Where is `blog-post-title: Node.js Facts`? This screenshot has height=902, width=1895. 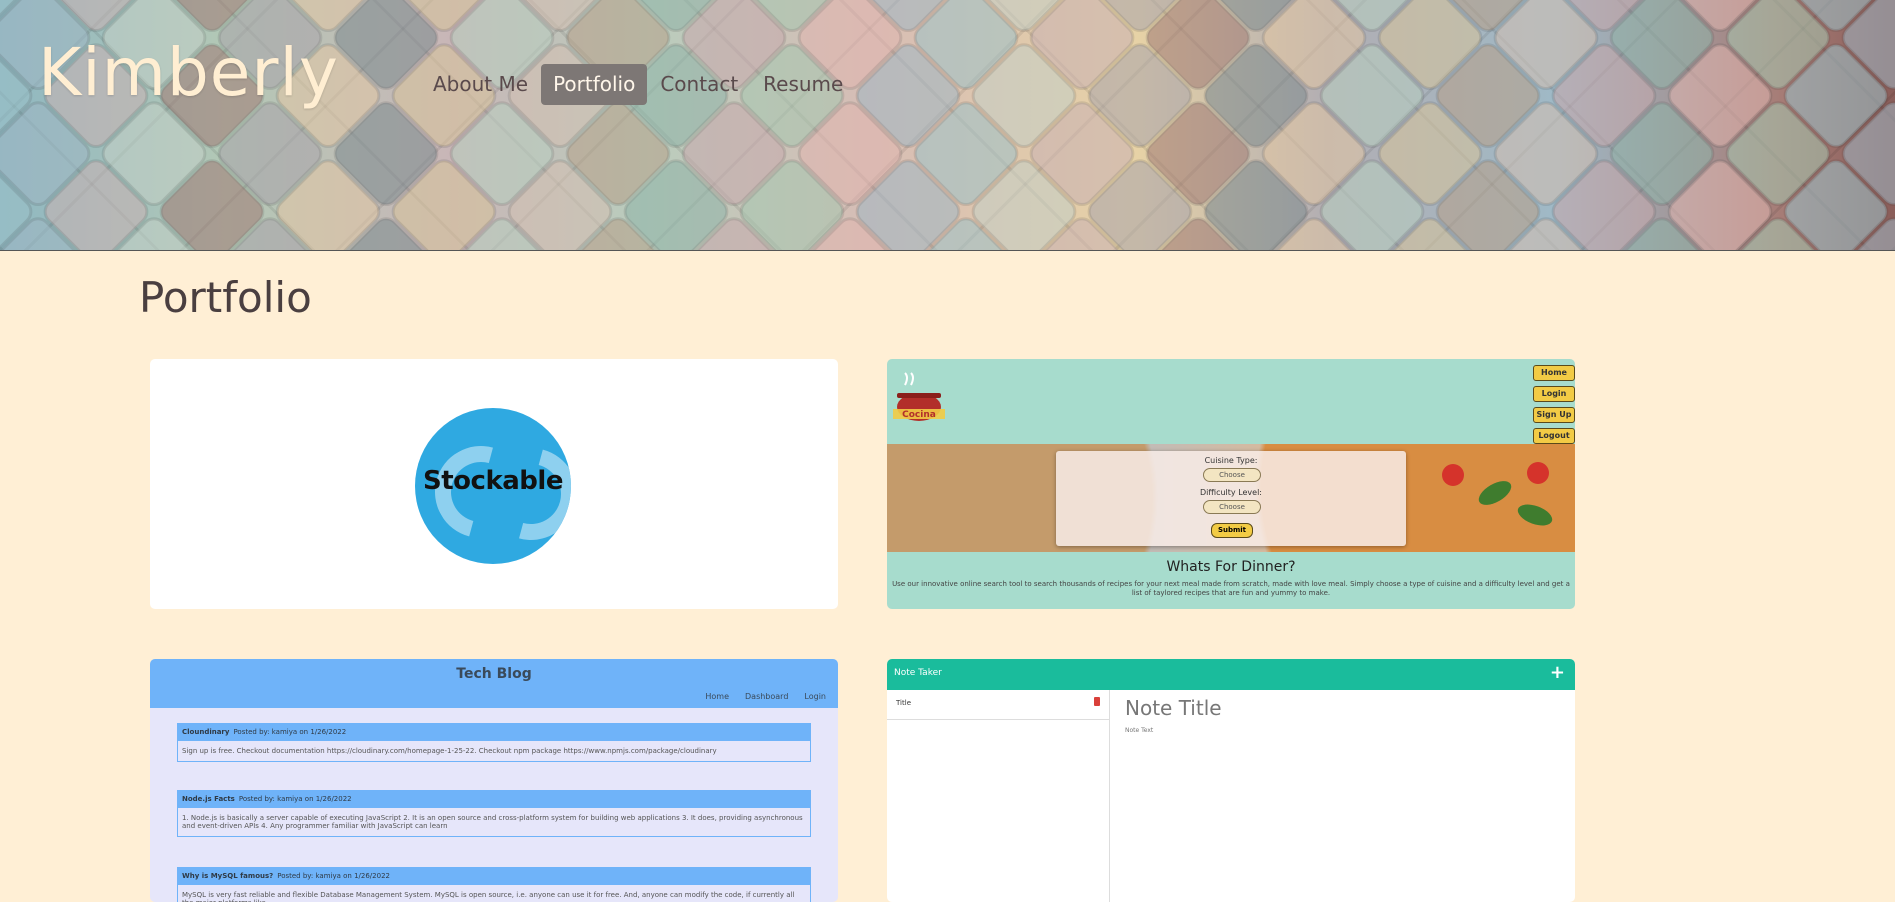
blog-post-title: Node.js Facts is located at coordinates (208, 799).